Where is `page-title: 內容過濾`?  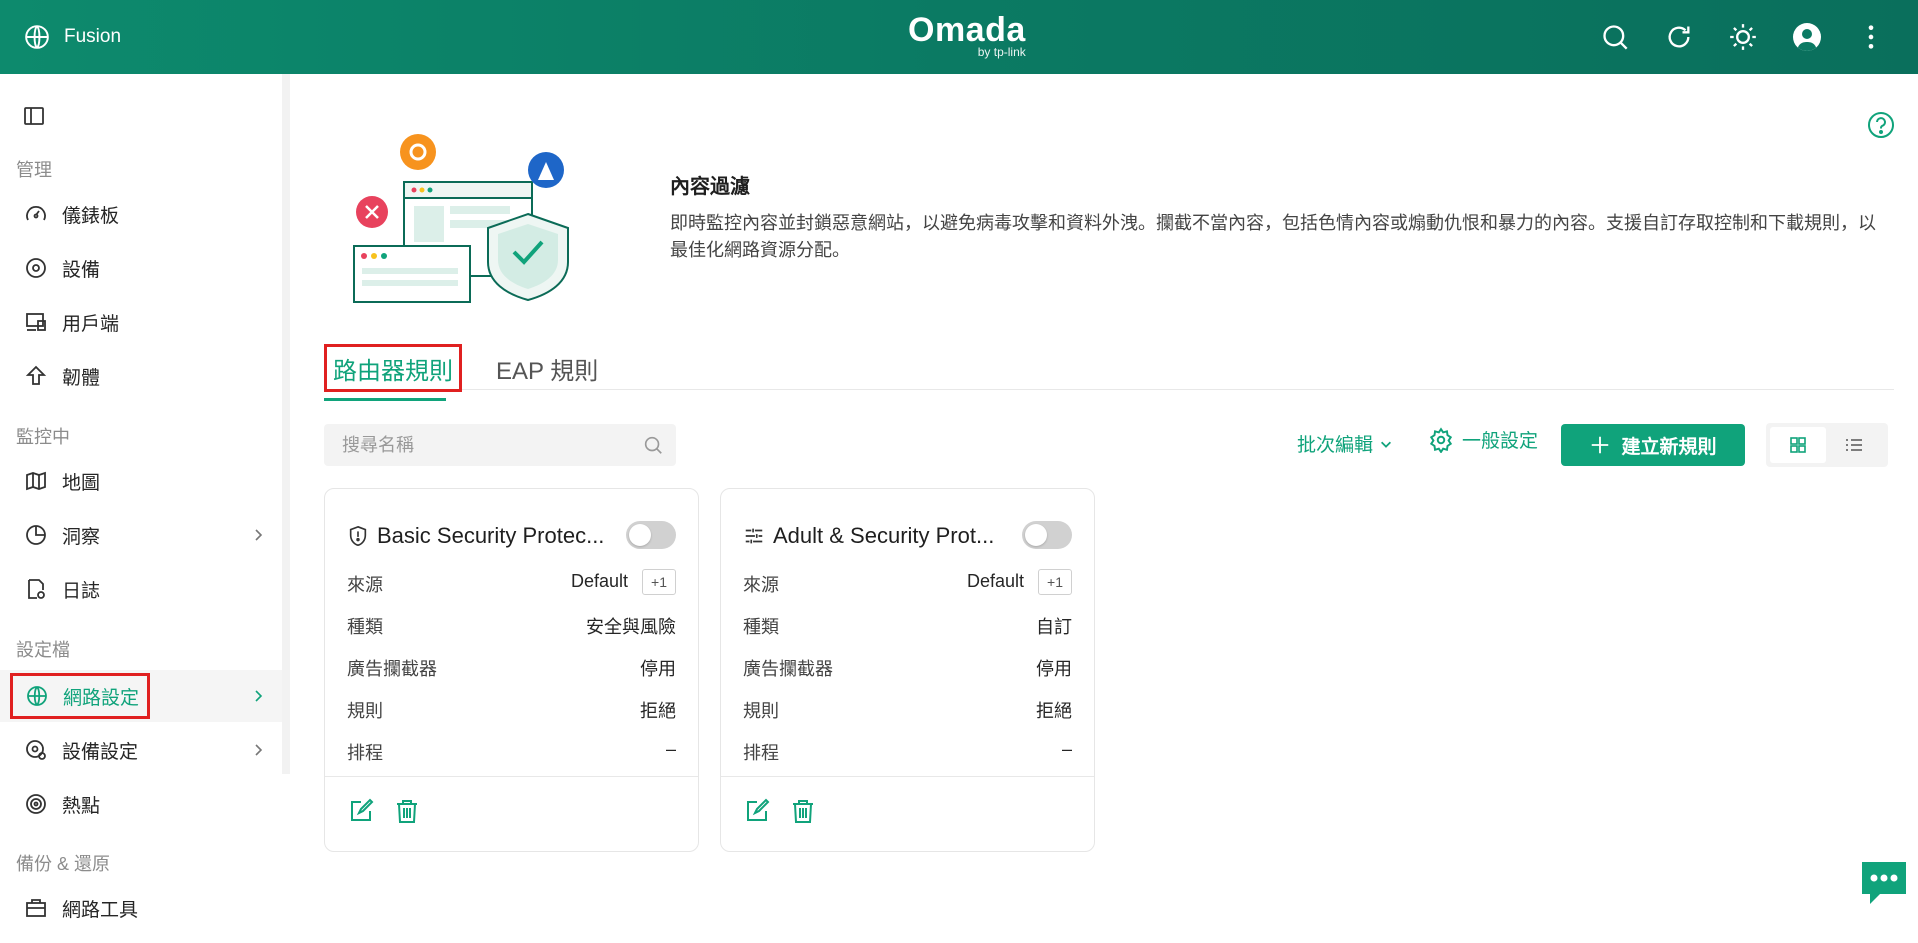 page-title: 內容過濾 is located at coordinates (710, 187).